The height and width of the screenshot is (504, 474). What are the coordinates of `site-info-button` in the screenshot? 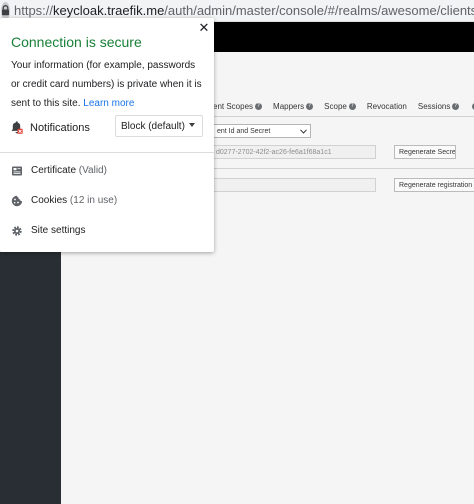 It's located at (5, 10).